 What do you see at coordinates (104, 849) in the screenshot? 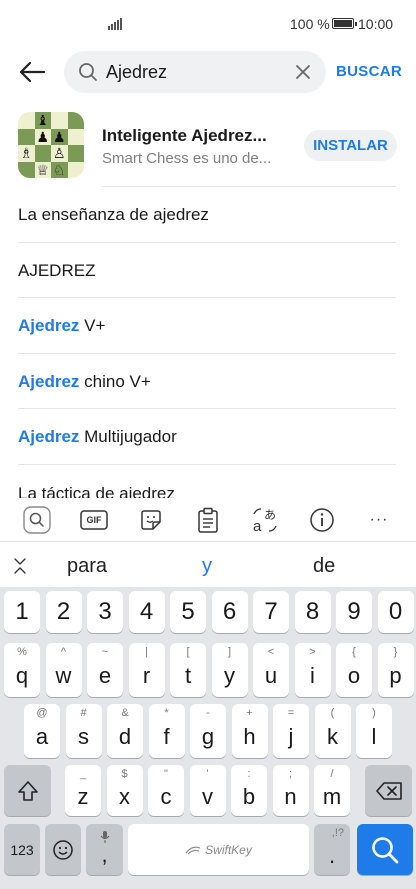
I see `comma-key: ,` at bounding box center [104, 849].